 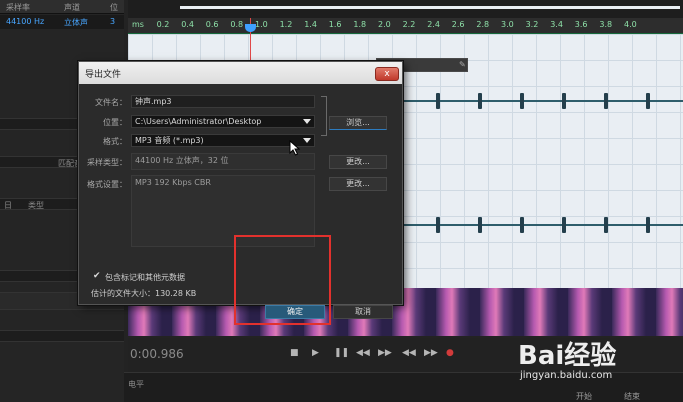 What do you see at coordinates (187, 24) in the screenshot?
I see `timeline-tick: 0.4` at bounding box center [187, 24].